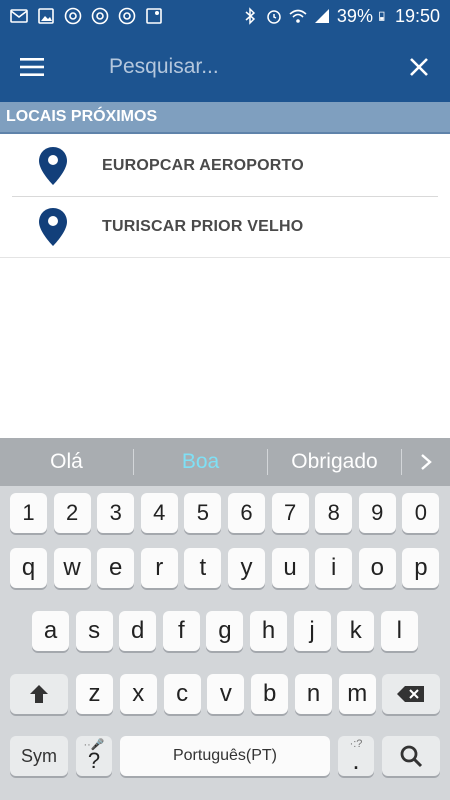  I want to click on hamburger-menu-icon, so click(32, 67).